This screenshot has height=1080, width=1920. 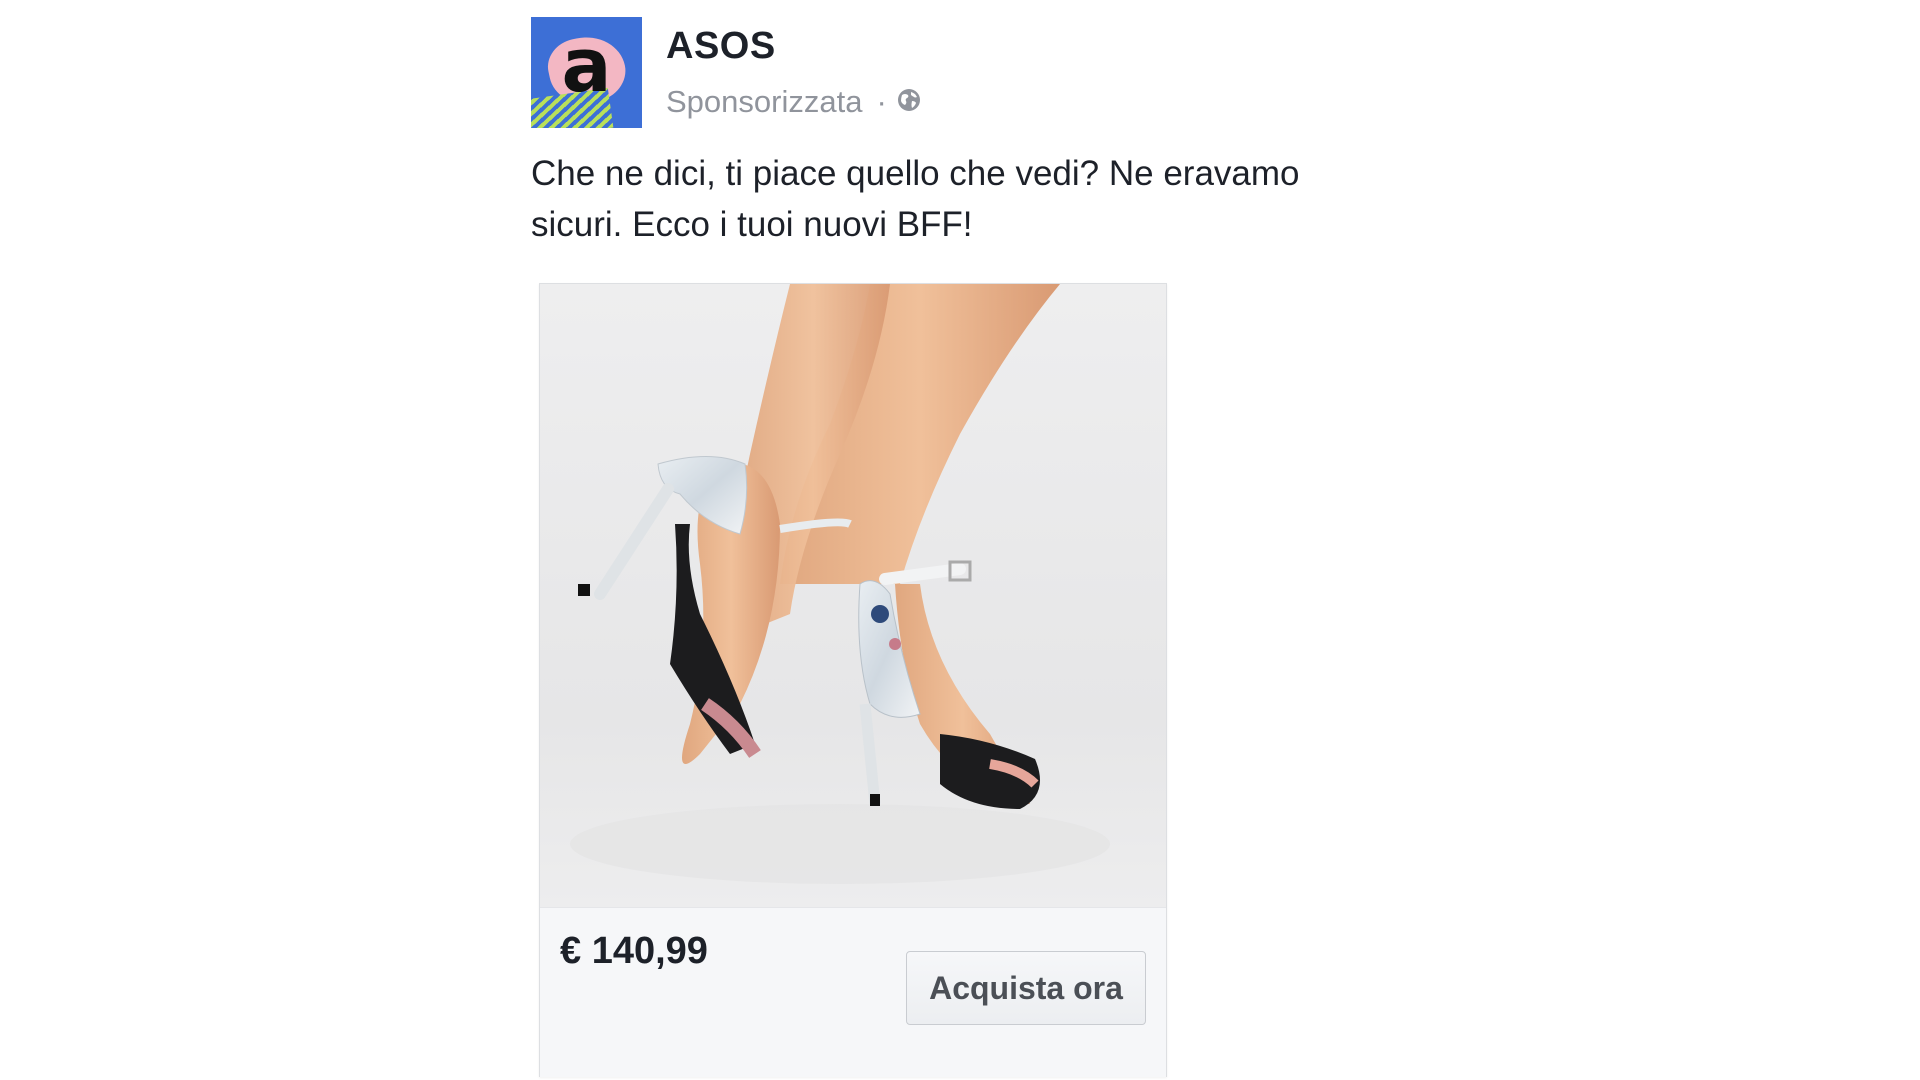 I want to click on page-avatar: a, so click(x=586, y=72).